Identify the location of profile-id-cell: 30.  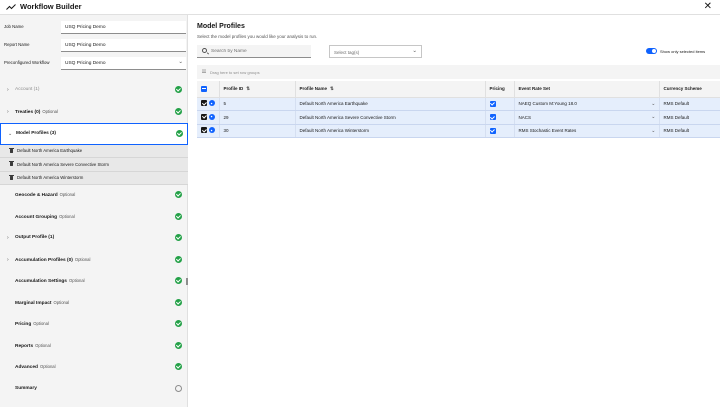
(257, 131).